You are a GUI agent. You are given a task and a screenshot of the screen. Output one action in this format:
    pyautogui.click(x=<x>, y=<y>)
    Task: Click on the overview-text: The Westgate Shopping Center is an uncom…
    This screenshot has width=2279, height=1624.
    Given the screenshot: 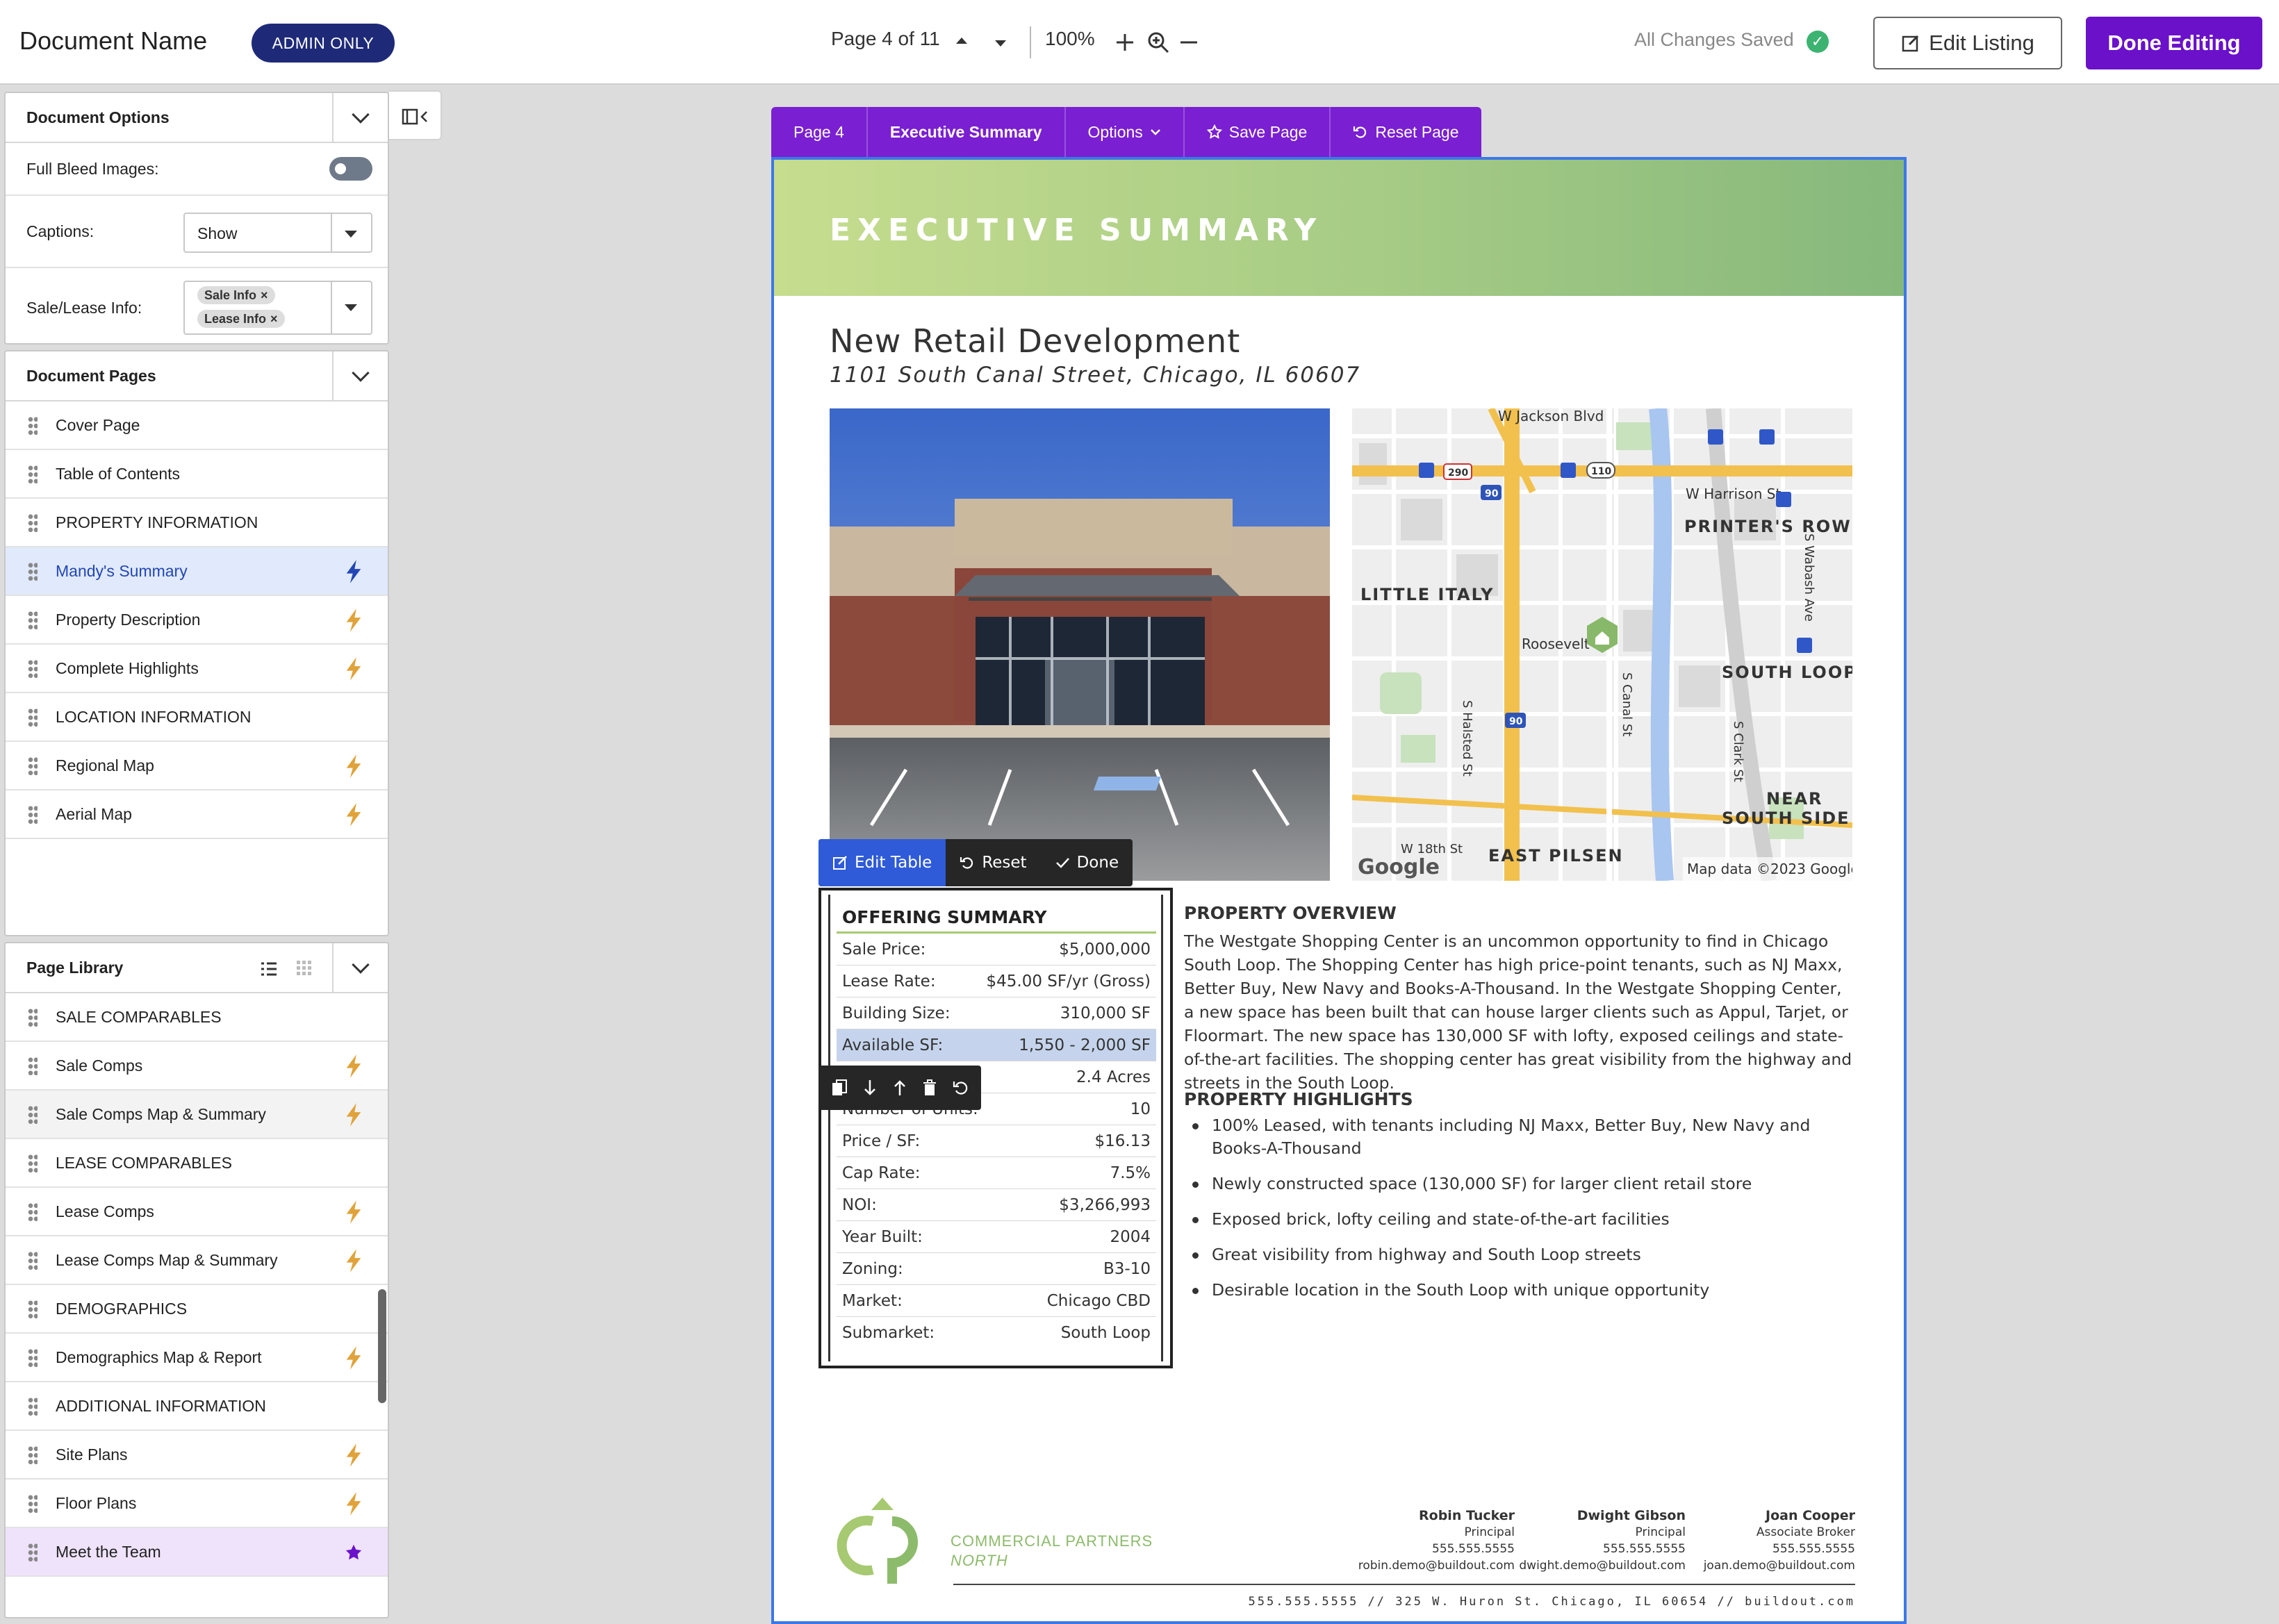 What is the action you would take?
    pyautogui.click(x=1519, y=1012)
    